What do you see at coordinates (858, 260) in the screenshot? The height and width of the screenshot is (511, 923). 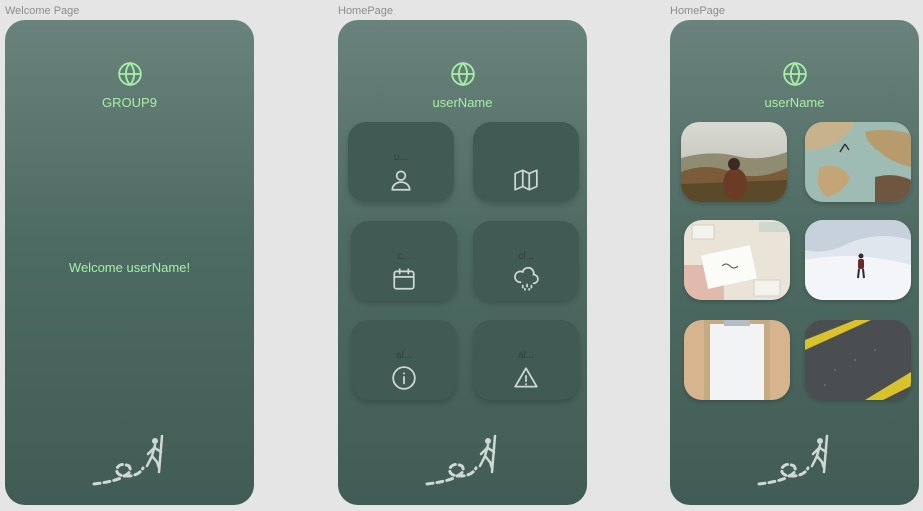 I see `snow-hiker-photo` at bounding box center [858, 260].